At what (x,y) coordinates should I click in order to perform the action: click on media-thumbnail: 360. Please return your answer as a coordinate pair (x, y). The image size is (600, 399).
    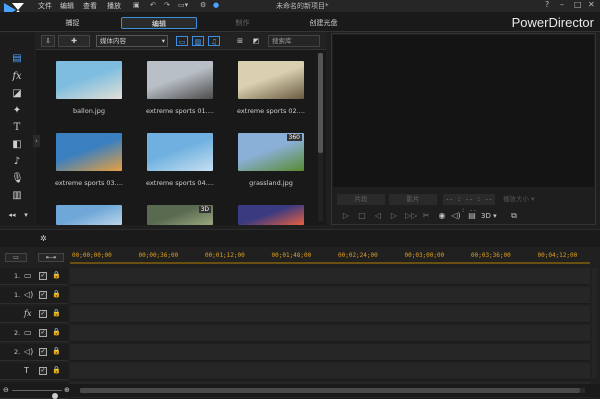
    Looking at the image, I should click on (271, 152).